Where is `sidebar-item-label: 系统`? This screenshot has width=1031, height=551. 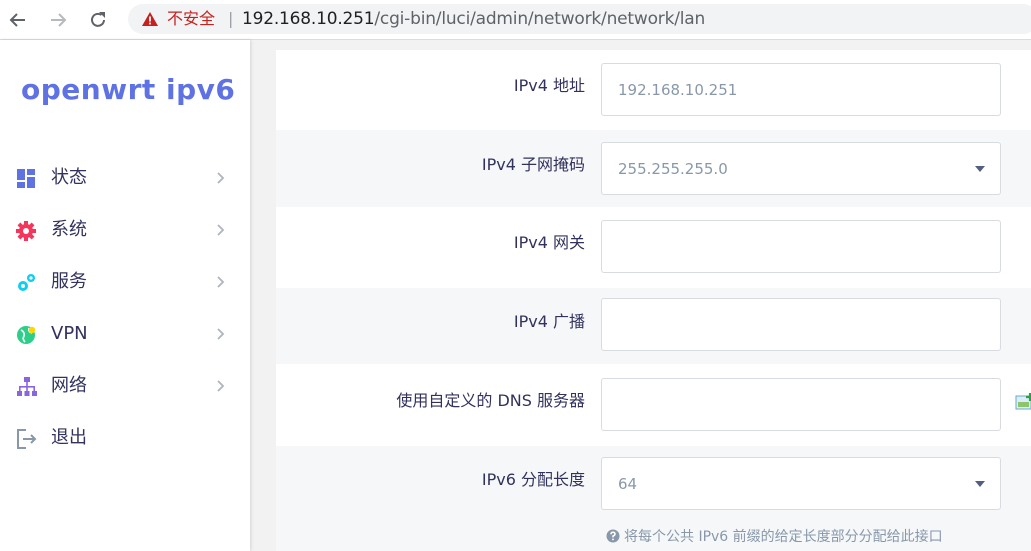 sidebar-item-label: 系统 is located at coordinates (69, 229).